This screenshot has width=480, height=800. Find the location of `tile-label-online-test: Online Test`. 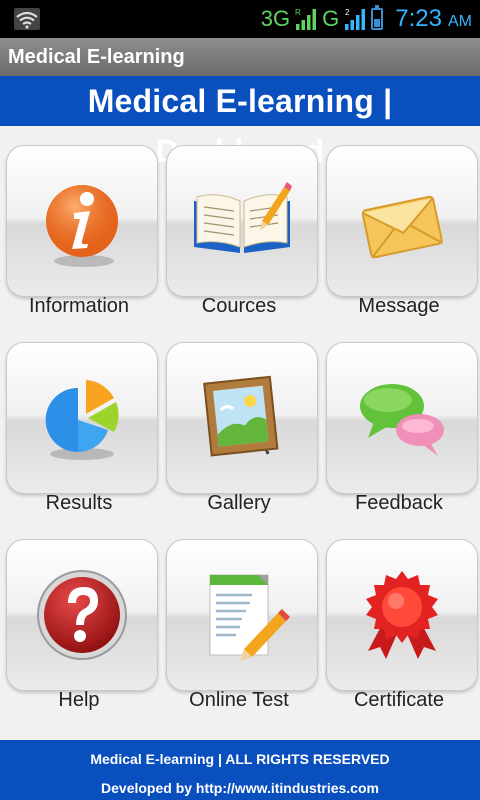

tile-label-online-test: Online Test is located at coordinates (239, 700).